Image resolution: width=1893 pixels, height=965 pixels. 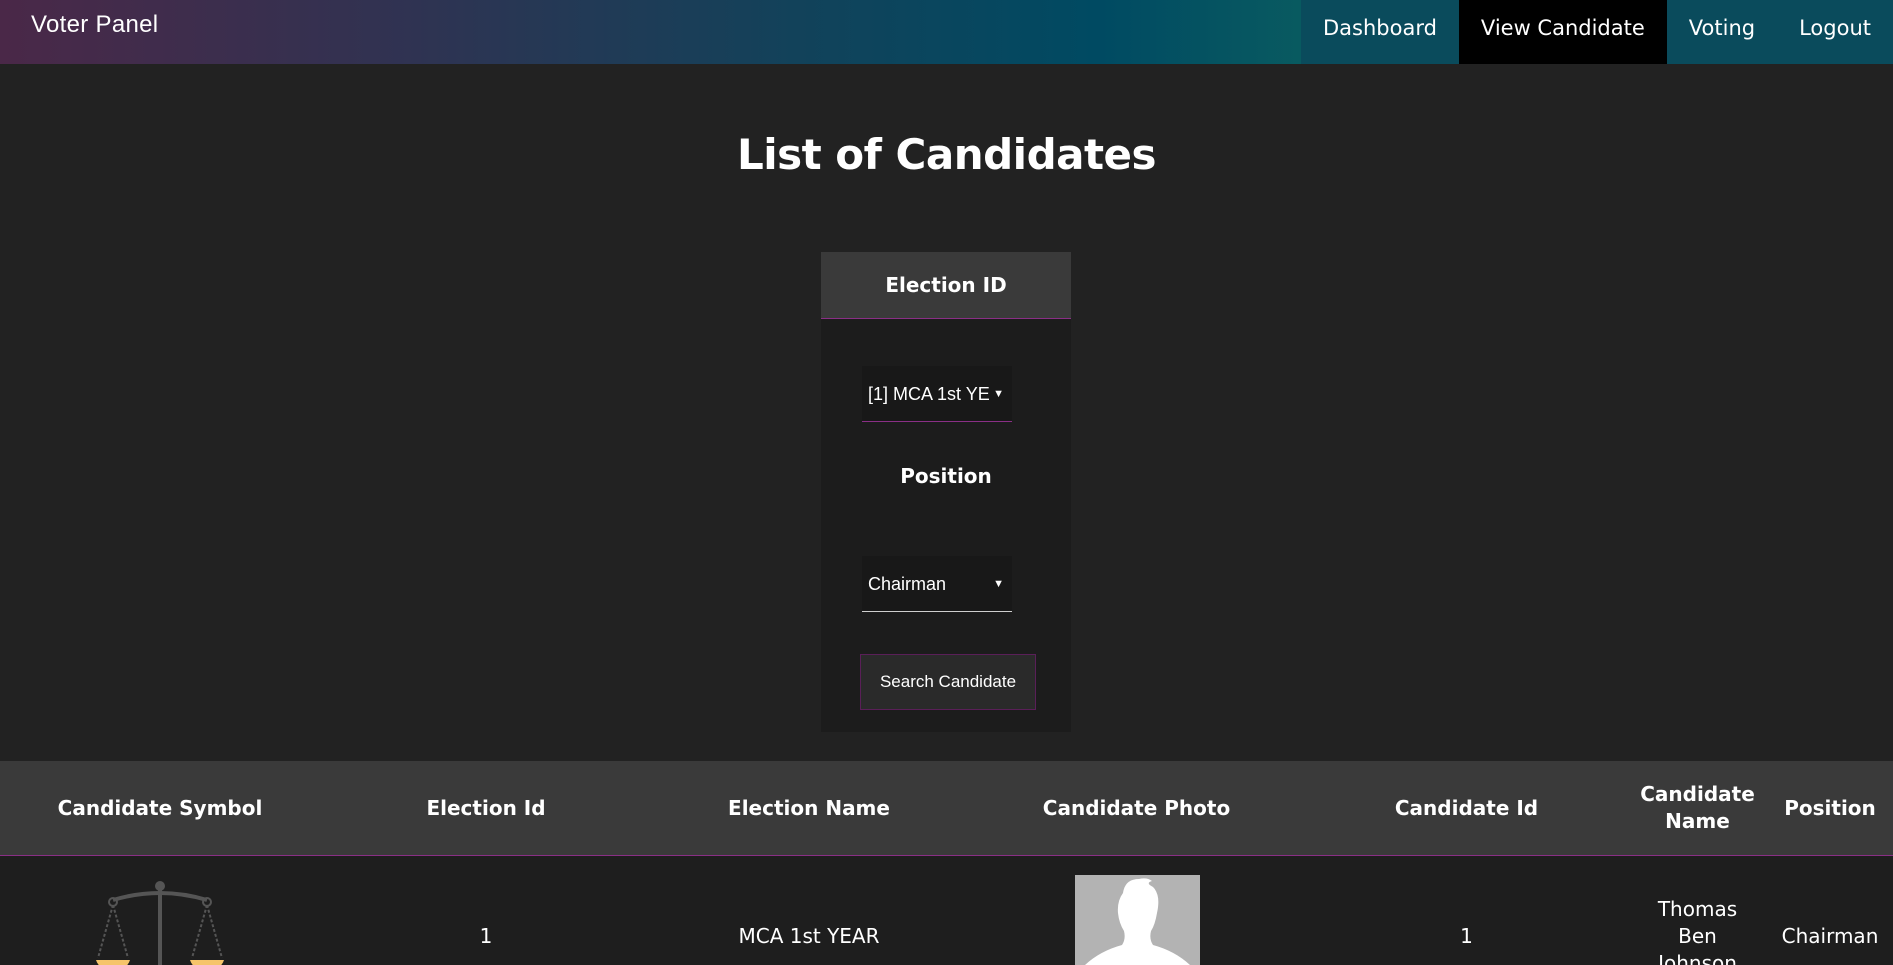 I want to click on nav-menu: Dashboard View Candidate Voting Logout, so click(x=1596, y=32).